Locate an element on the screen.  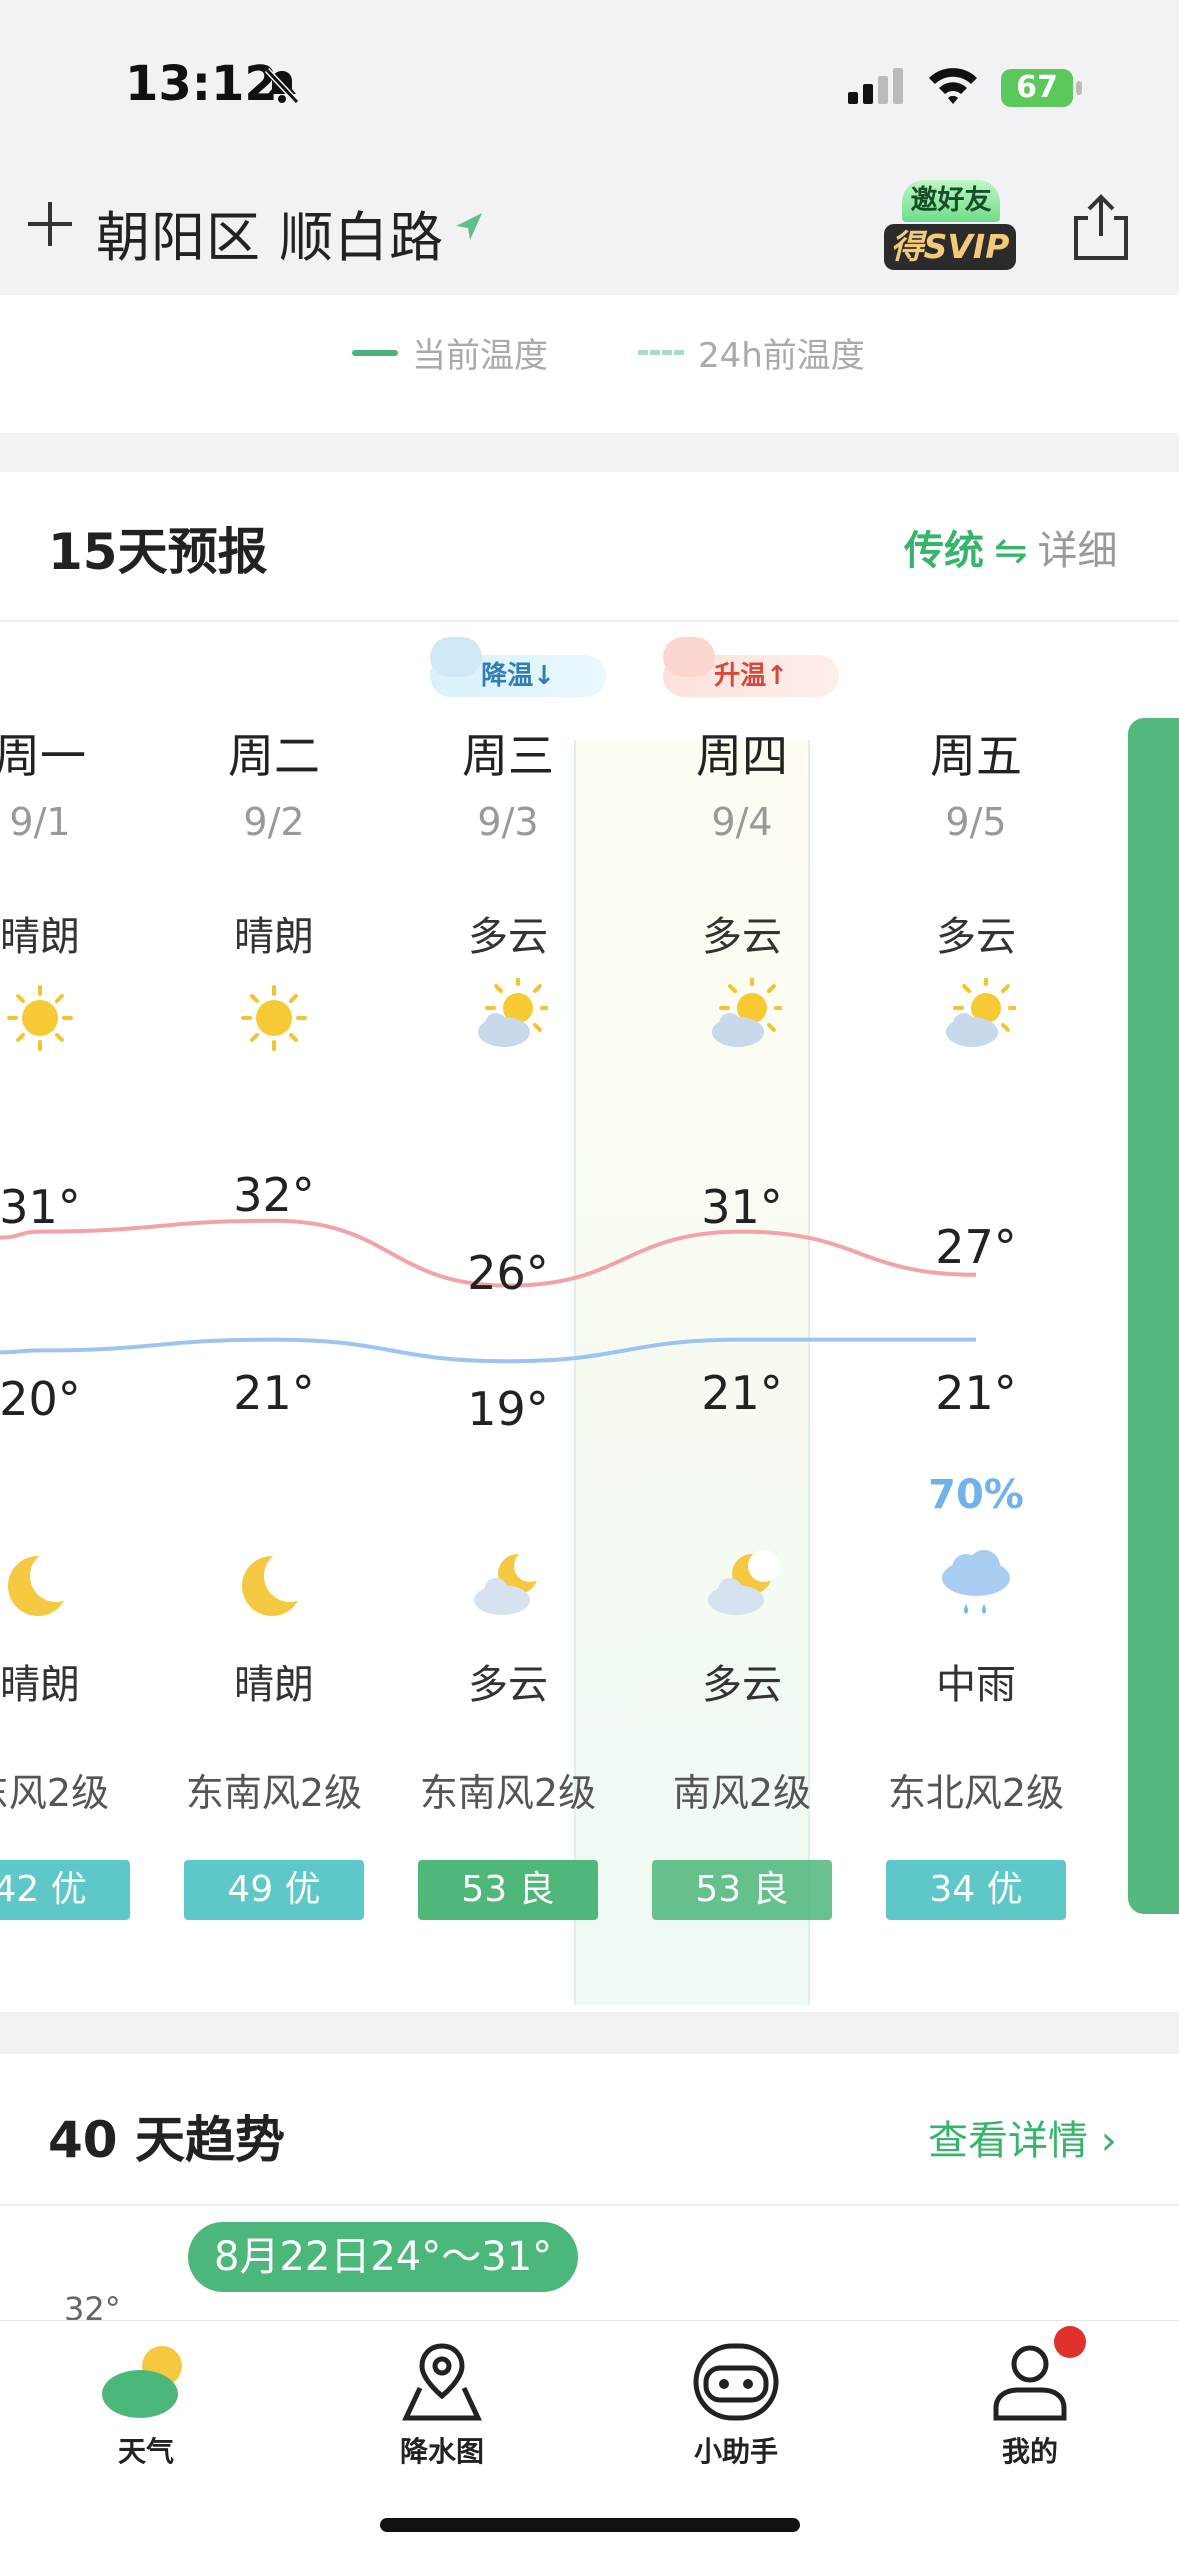
tab-assistant: 小助手 is located at coordinates (736, 2403).